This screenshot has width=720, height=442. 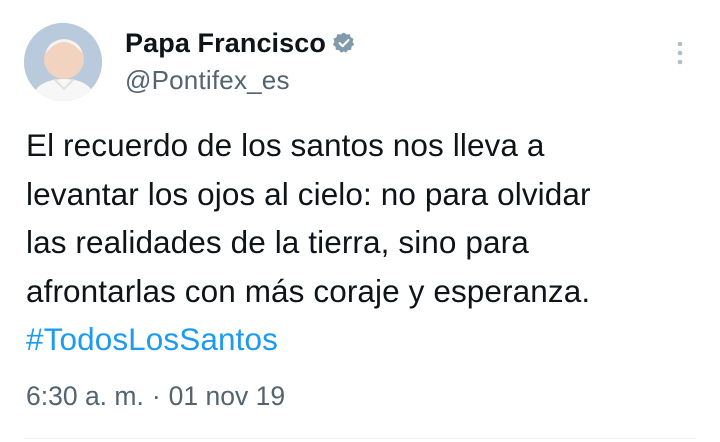 I want to click on tweet-text-line: afrontarlas con más coraje y esperanza., so click(x=308, y=290).